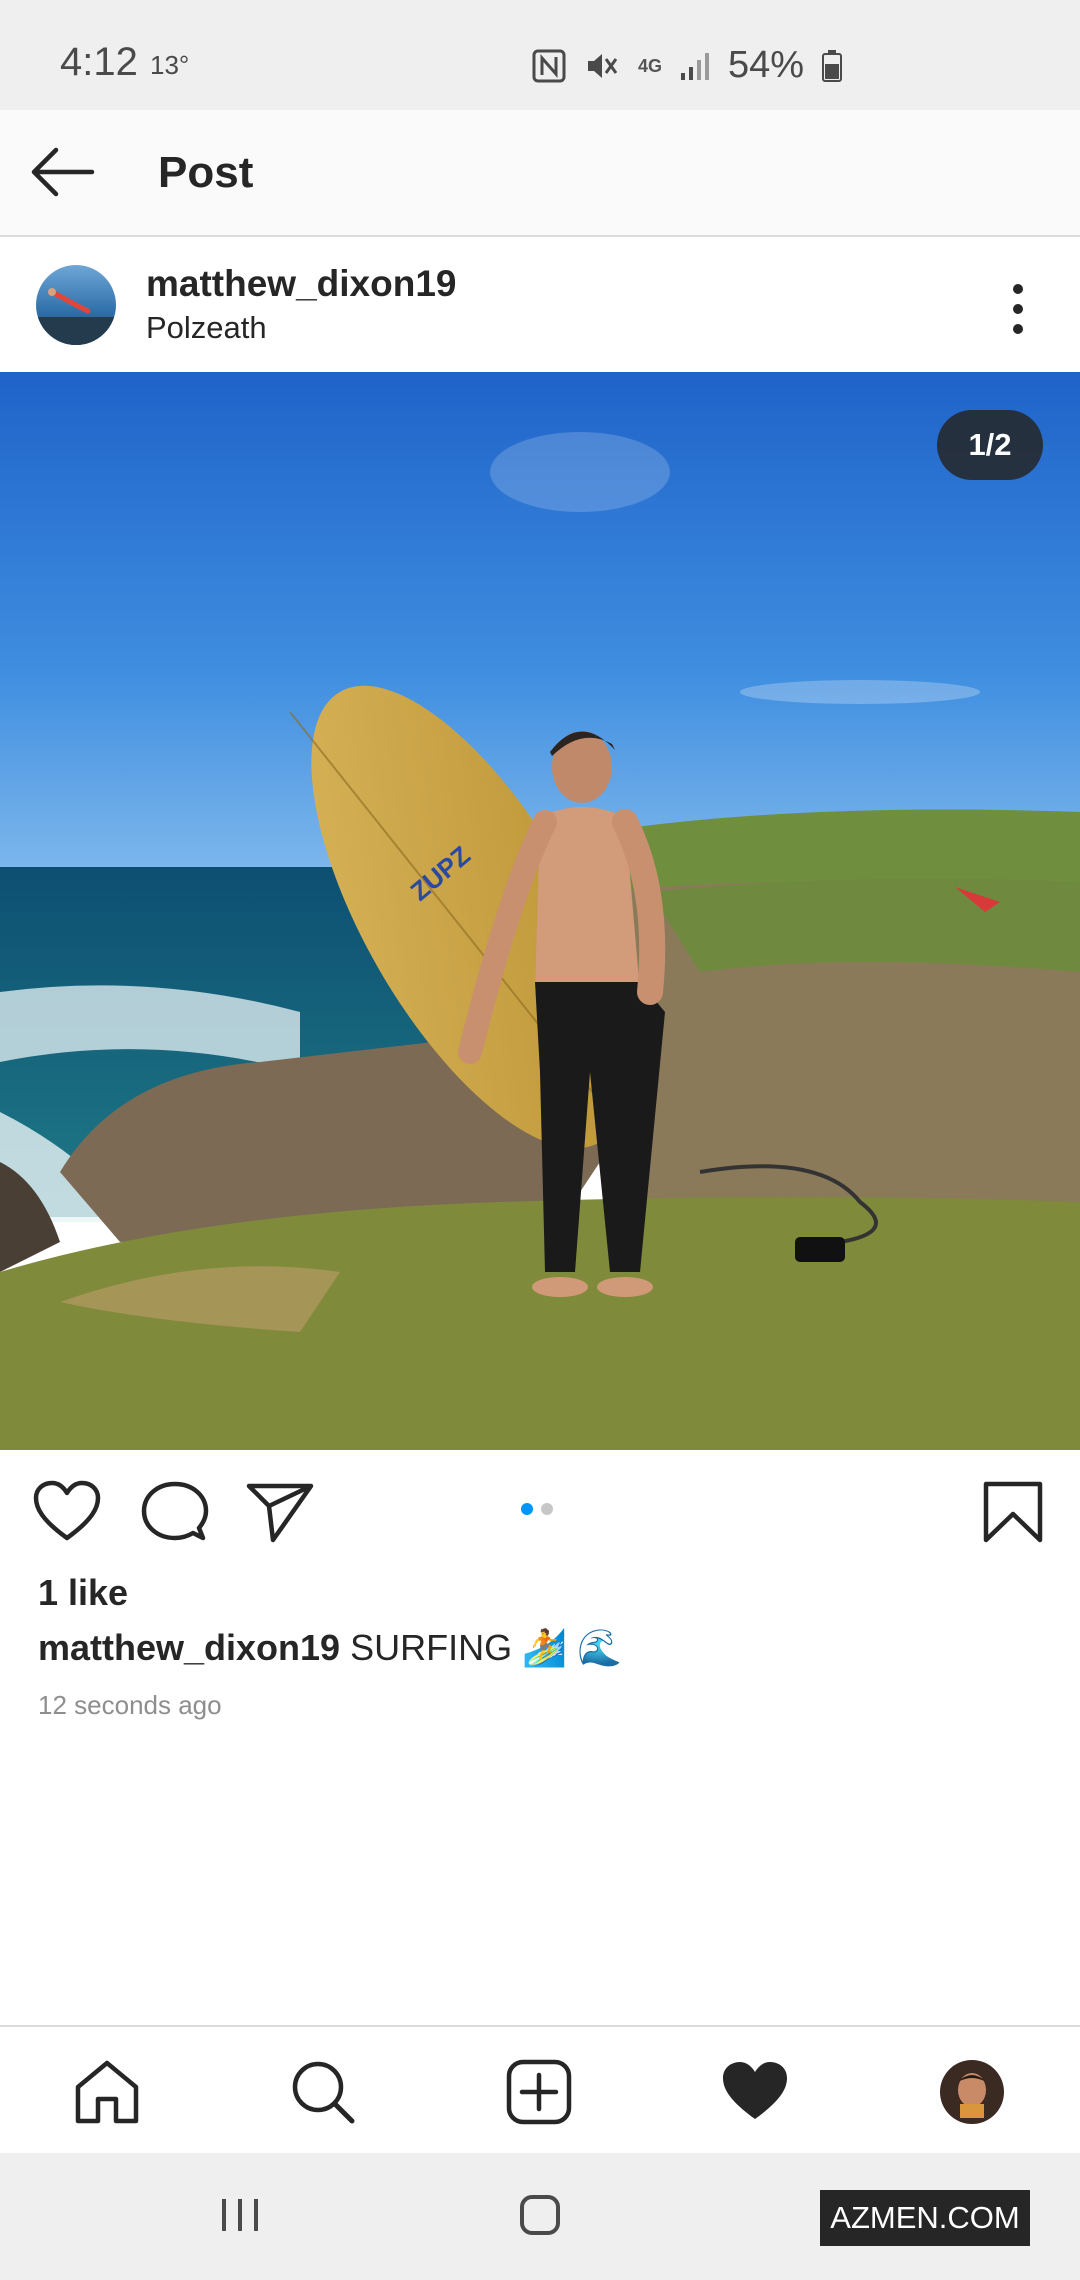 Image resolution: width=1080 pixels, height=2280 pixels. What do you see at coordinates (301, 284) in the screenshot?
I see `author-username: matthew_dixon19` at bounding box center [301, 284].